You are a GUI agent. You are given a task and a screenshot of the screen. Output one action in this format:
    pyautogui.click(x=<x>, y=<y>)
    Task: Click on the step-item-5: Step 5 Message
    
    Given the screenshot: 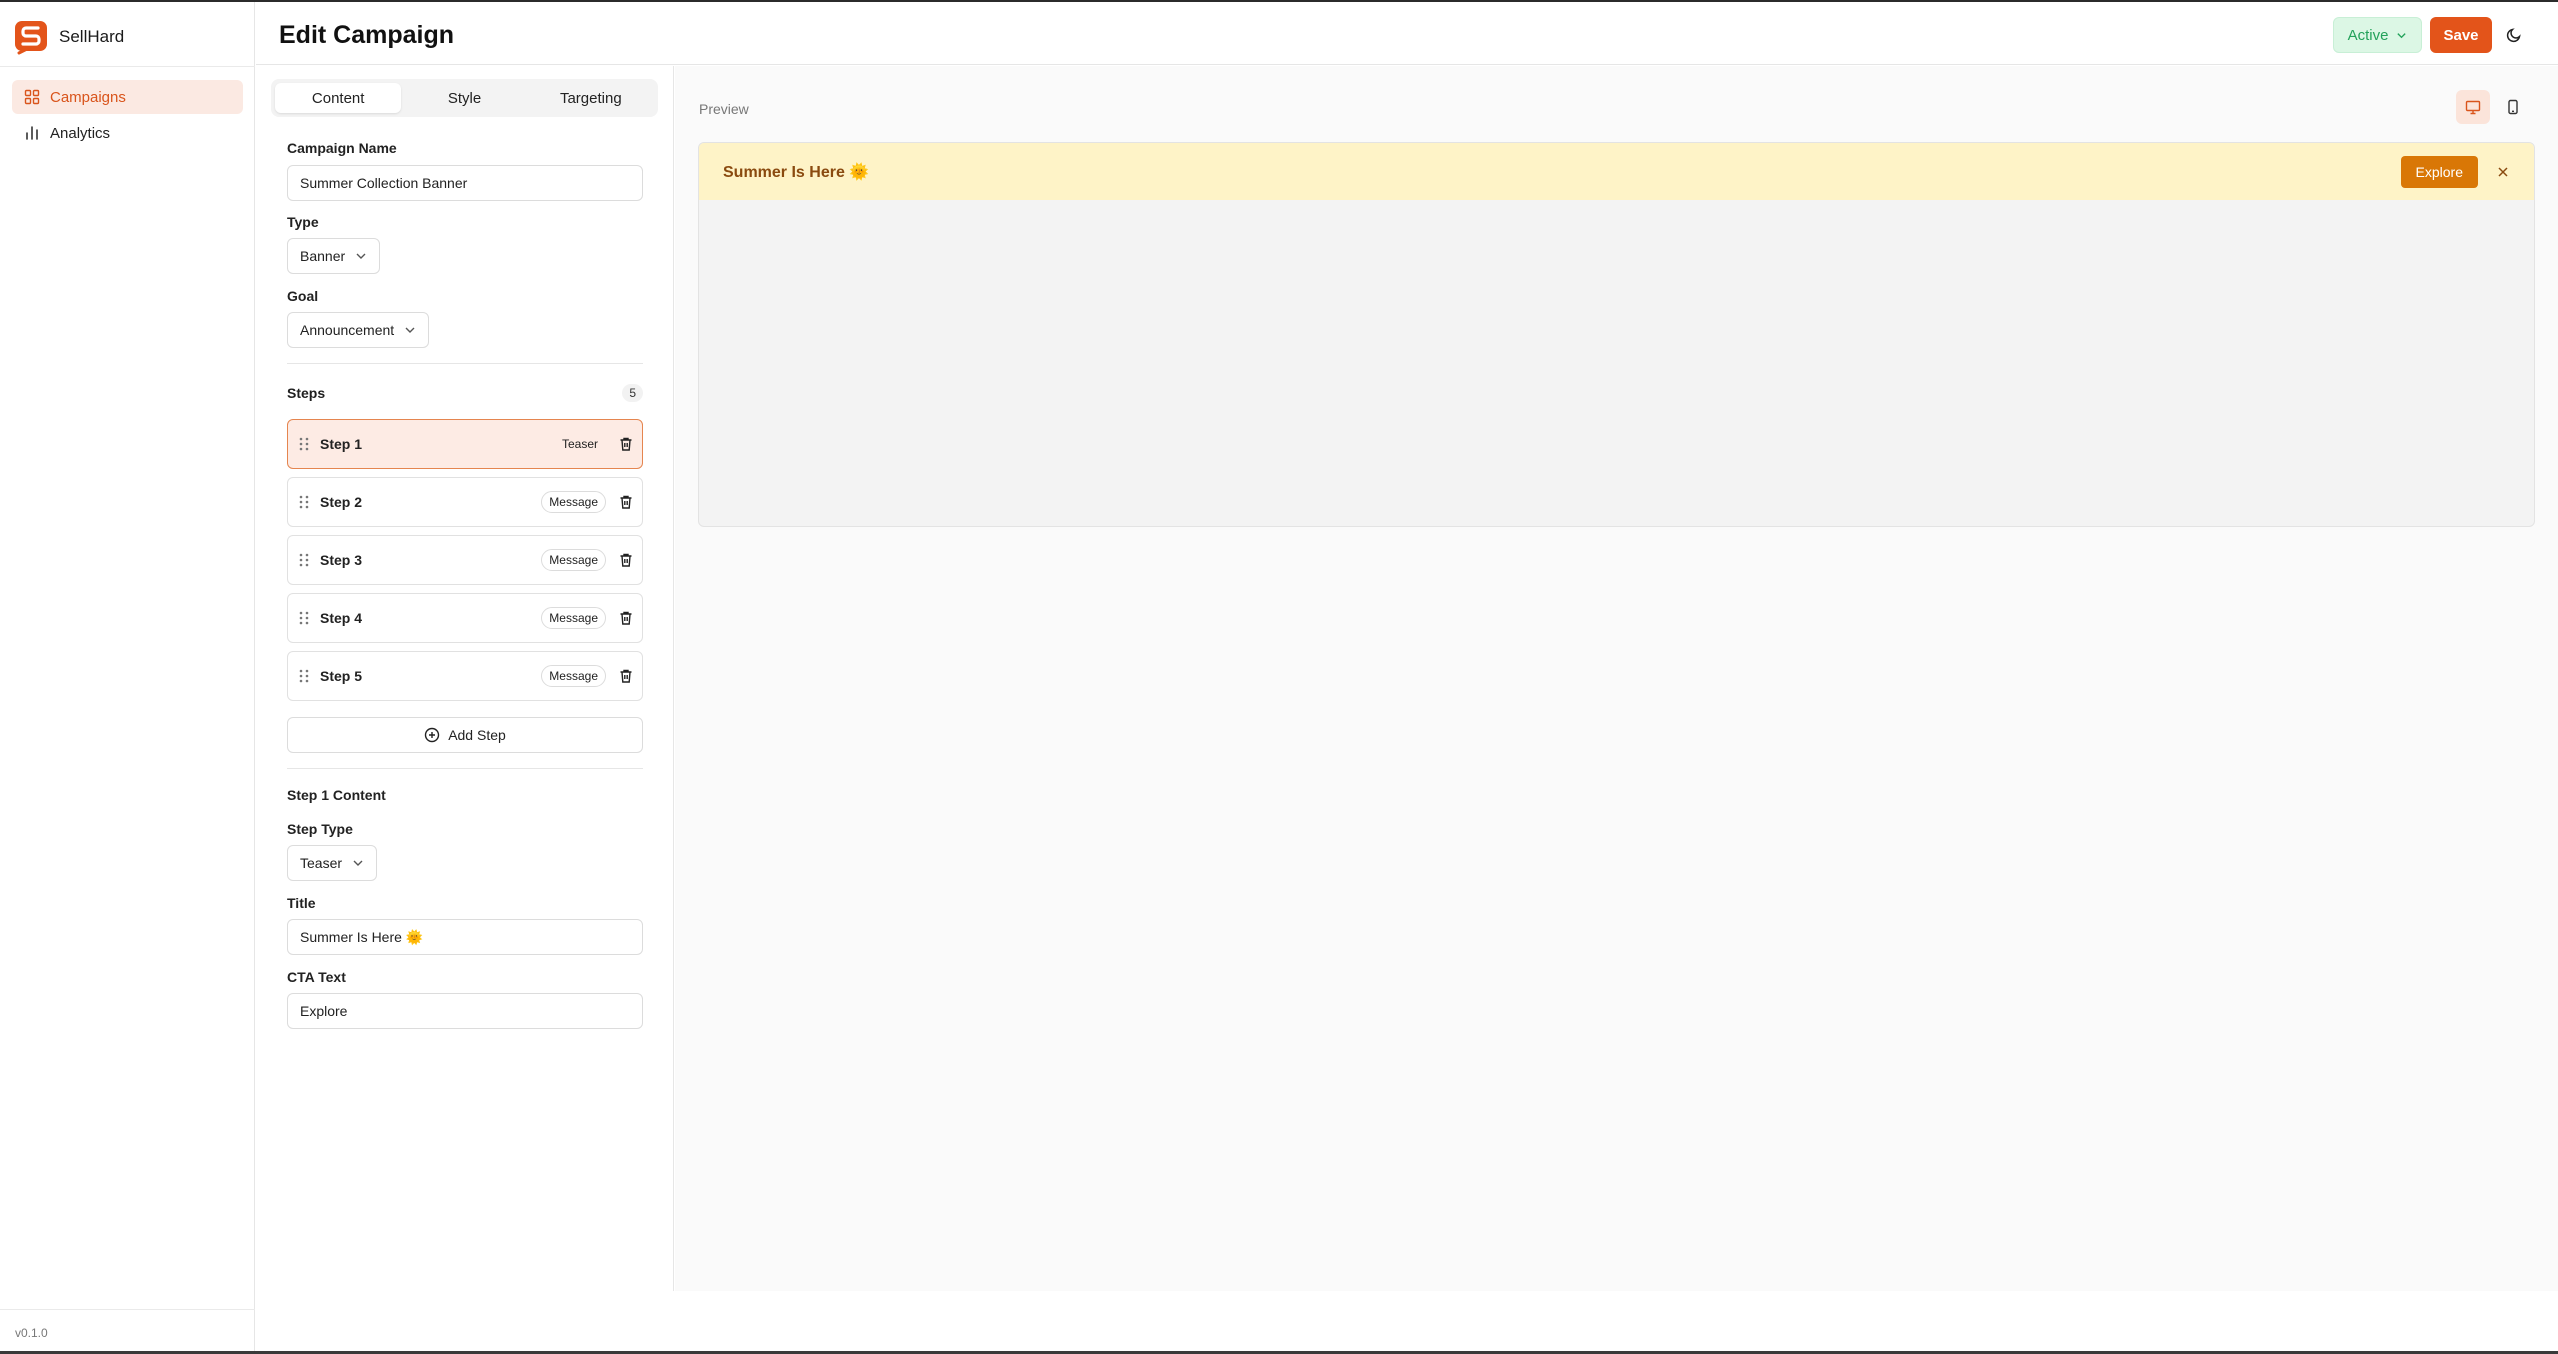 What is the action you would take?
    pyautogui.click(x=465, y=676)
    